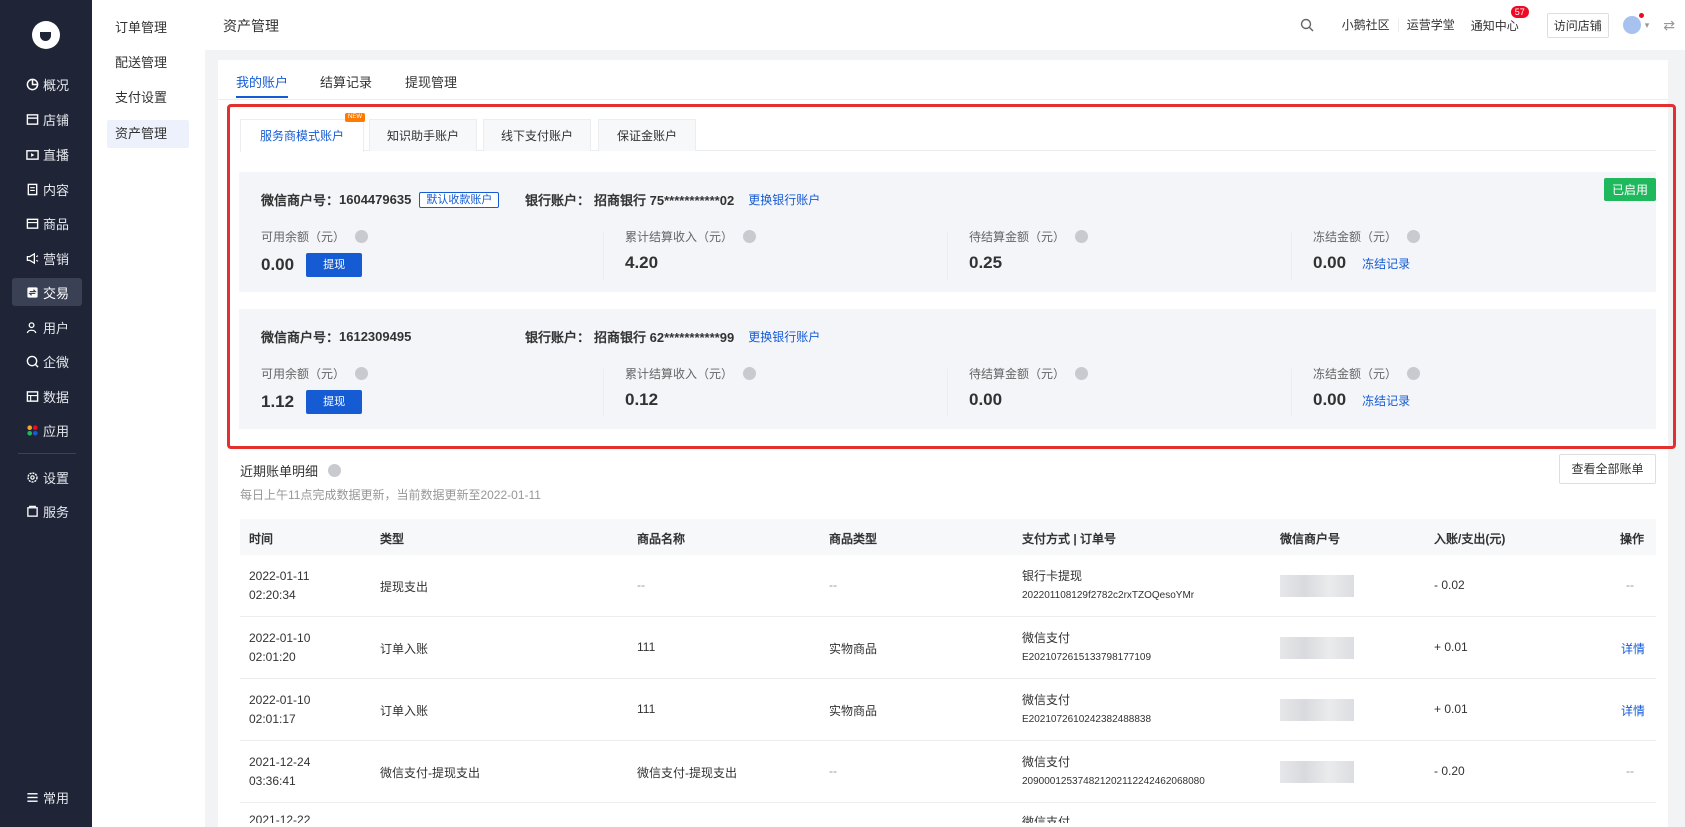 The width and height of the screenshot is (1685, 827). What do you see at coordinates (1499, 19) in the screenshot?
I see `notice-center: 通知中心 57` at bounding box center [1499, 19].